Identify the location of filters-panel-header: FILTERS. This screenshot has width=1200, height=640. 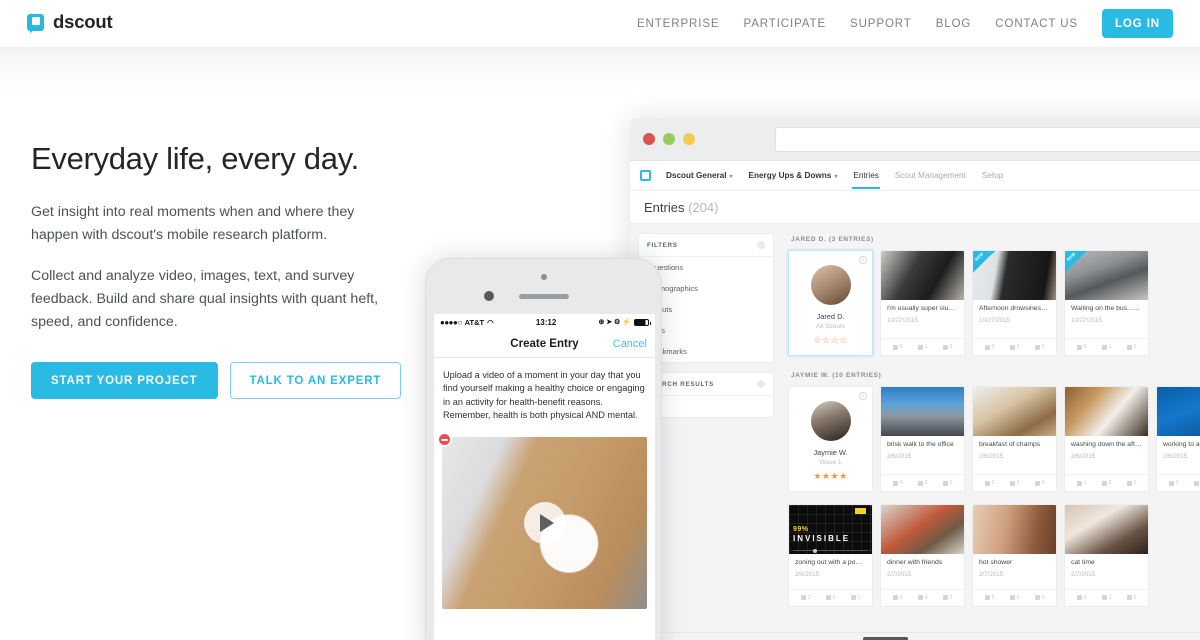
(706, 245).